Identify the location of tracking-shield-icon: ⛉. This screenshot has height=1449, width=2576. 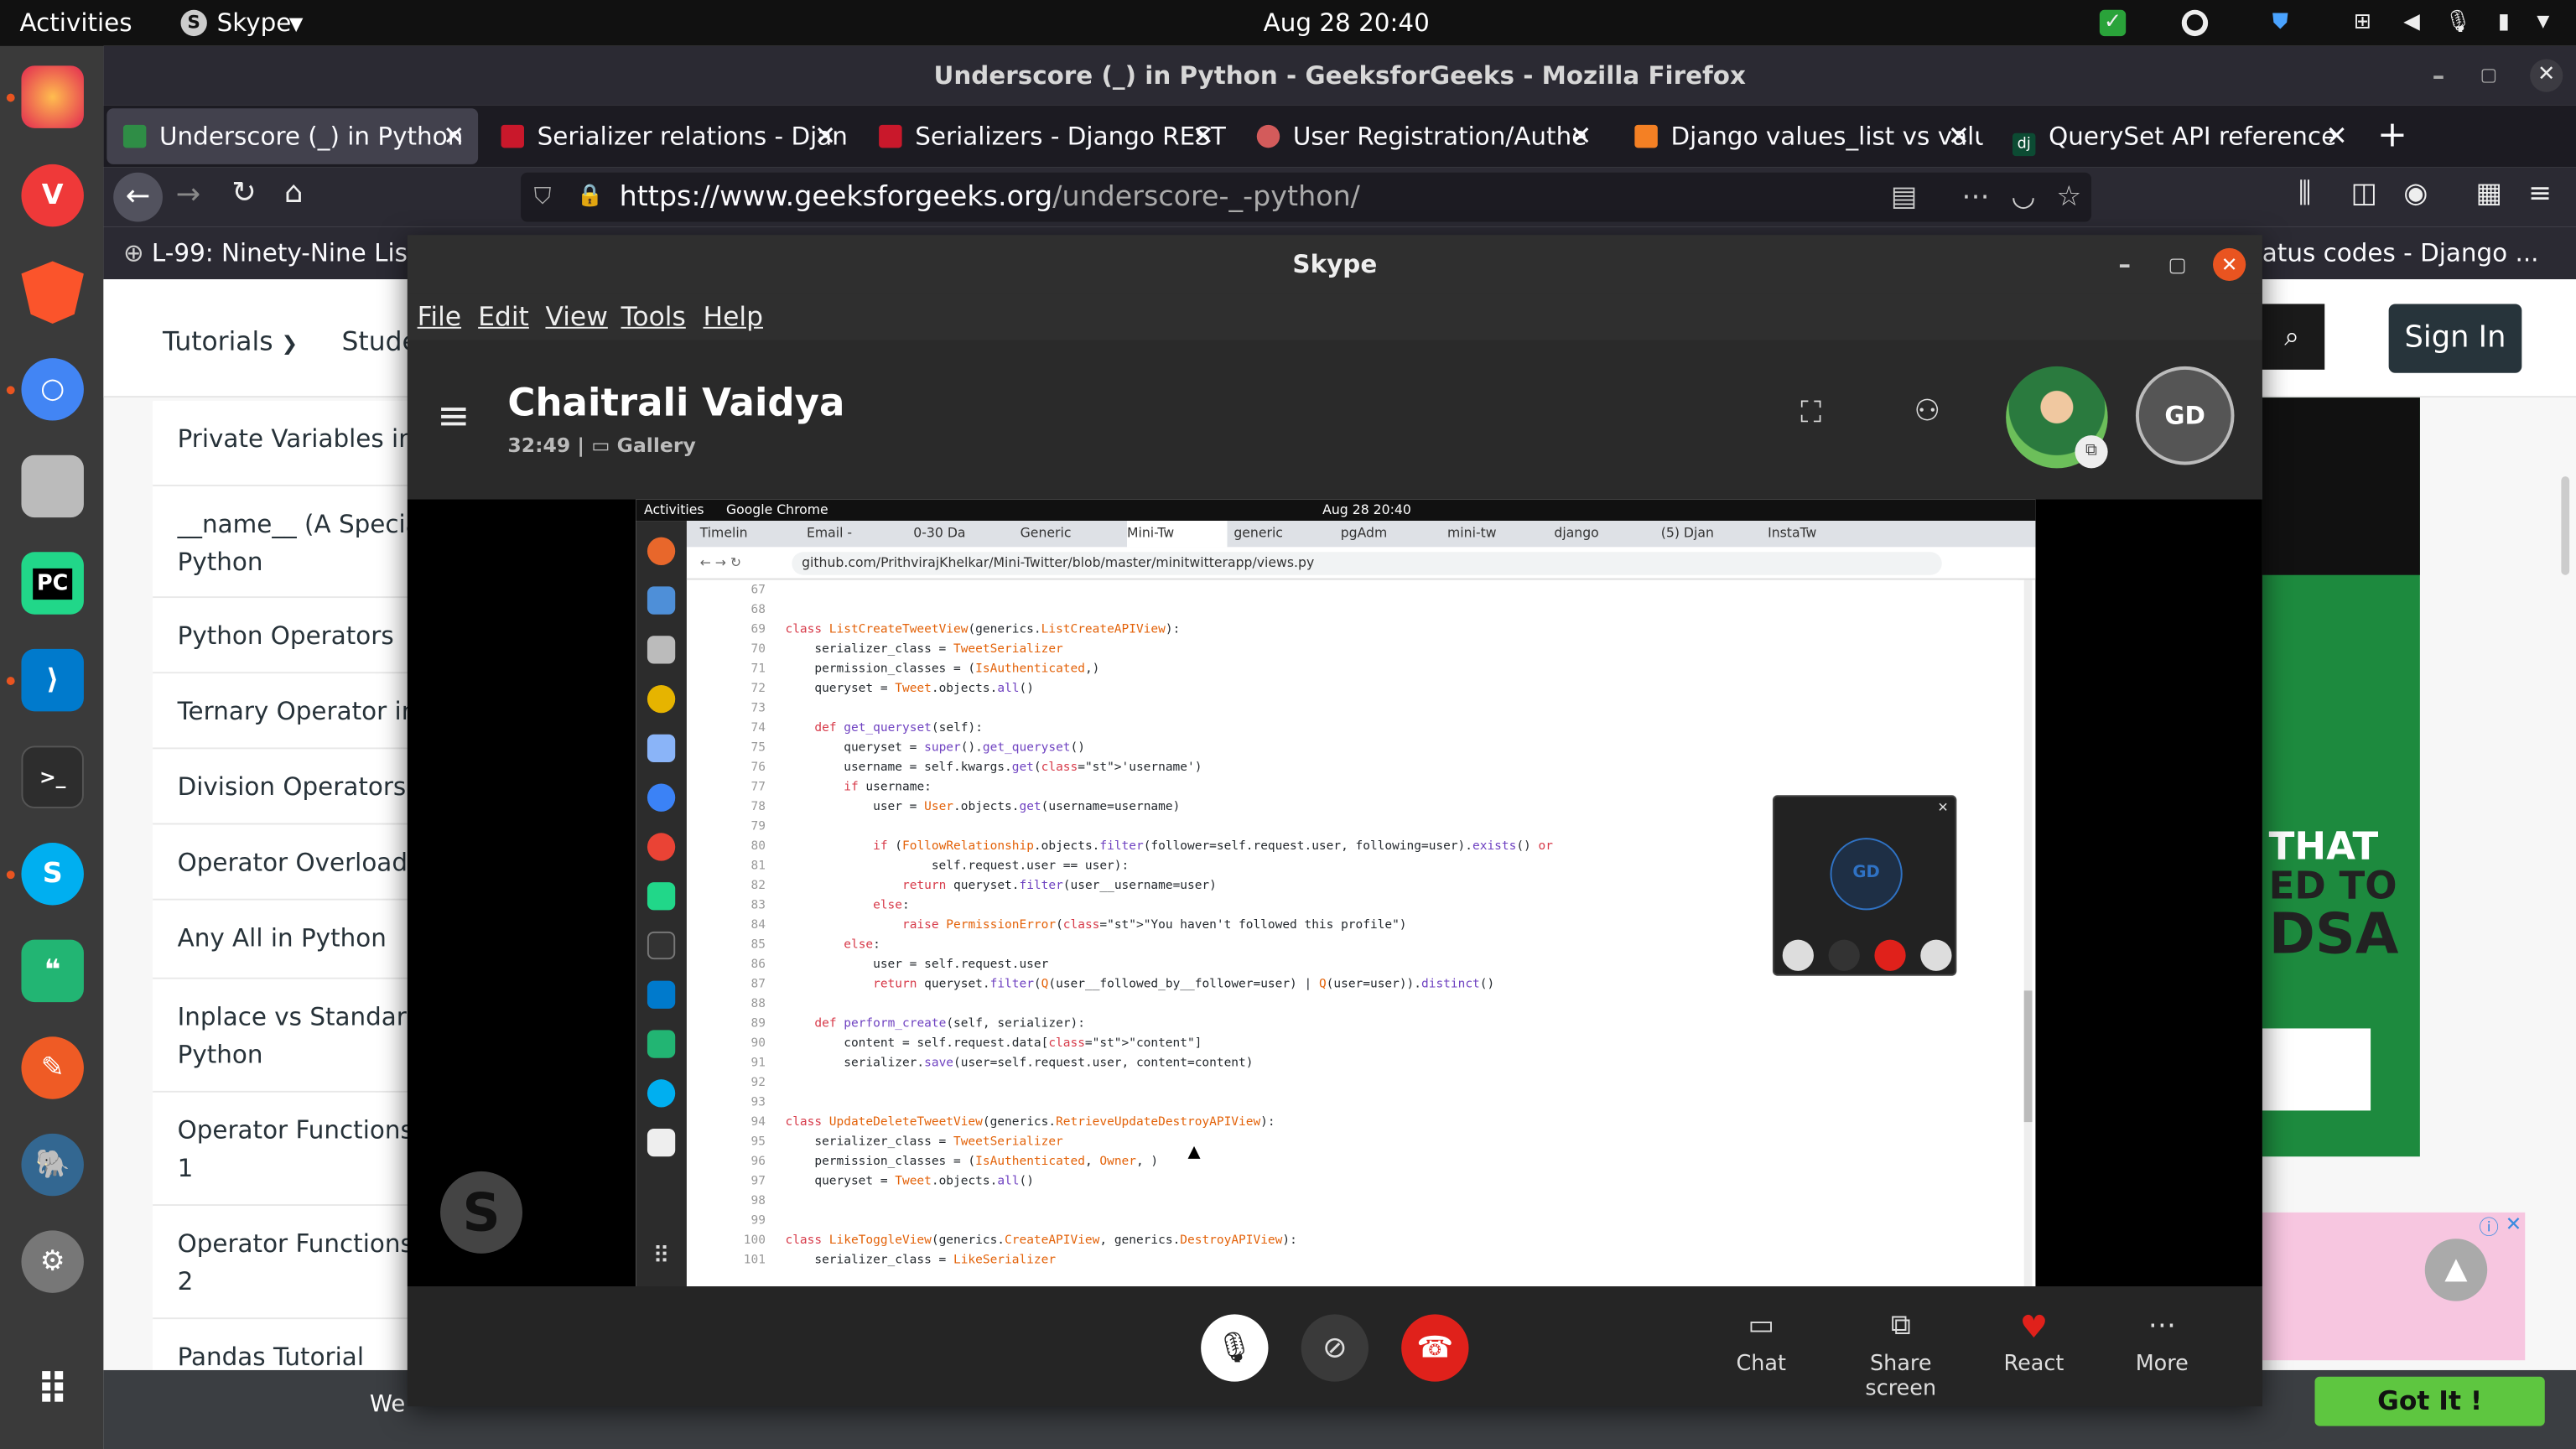
(543, 197).